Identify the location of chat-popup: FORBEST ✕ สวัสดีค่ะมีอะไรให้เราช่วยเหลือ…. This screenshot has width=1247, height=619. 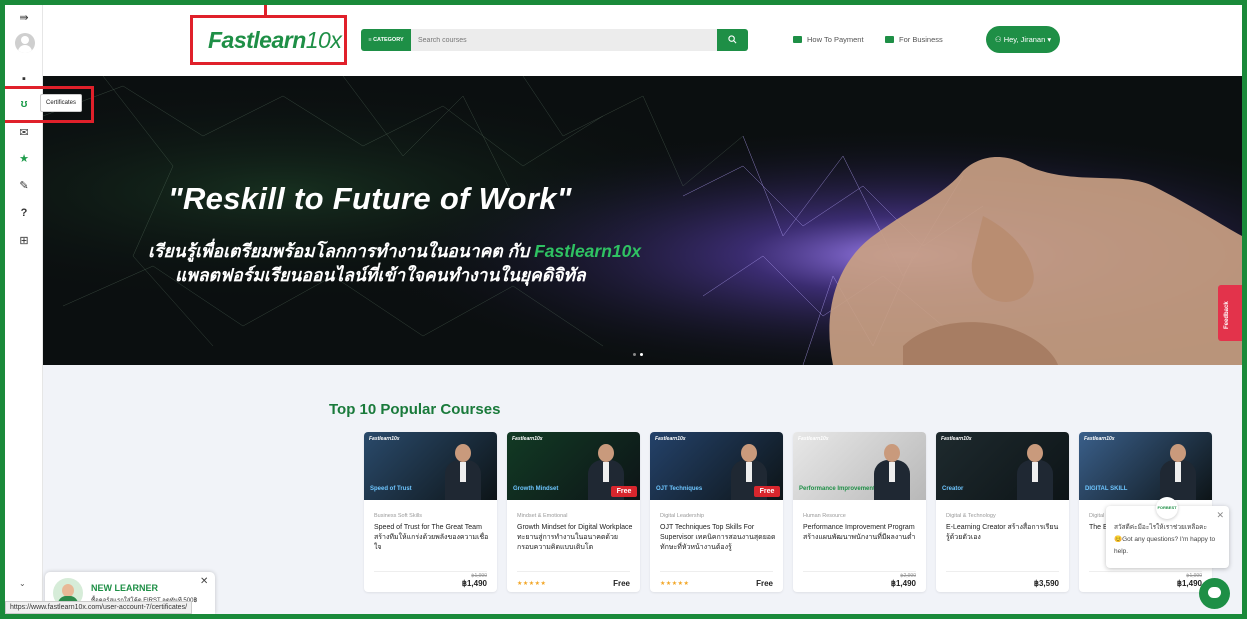
(1167, 532).